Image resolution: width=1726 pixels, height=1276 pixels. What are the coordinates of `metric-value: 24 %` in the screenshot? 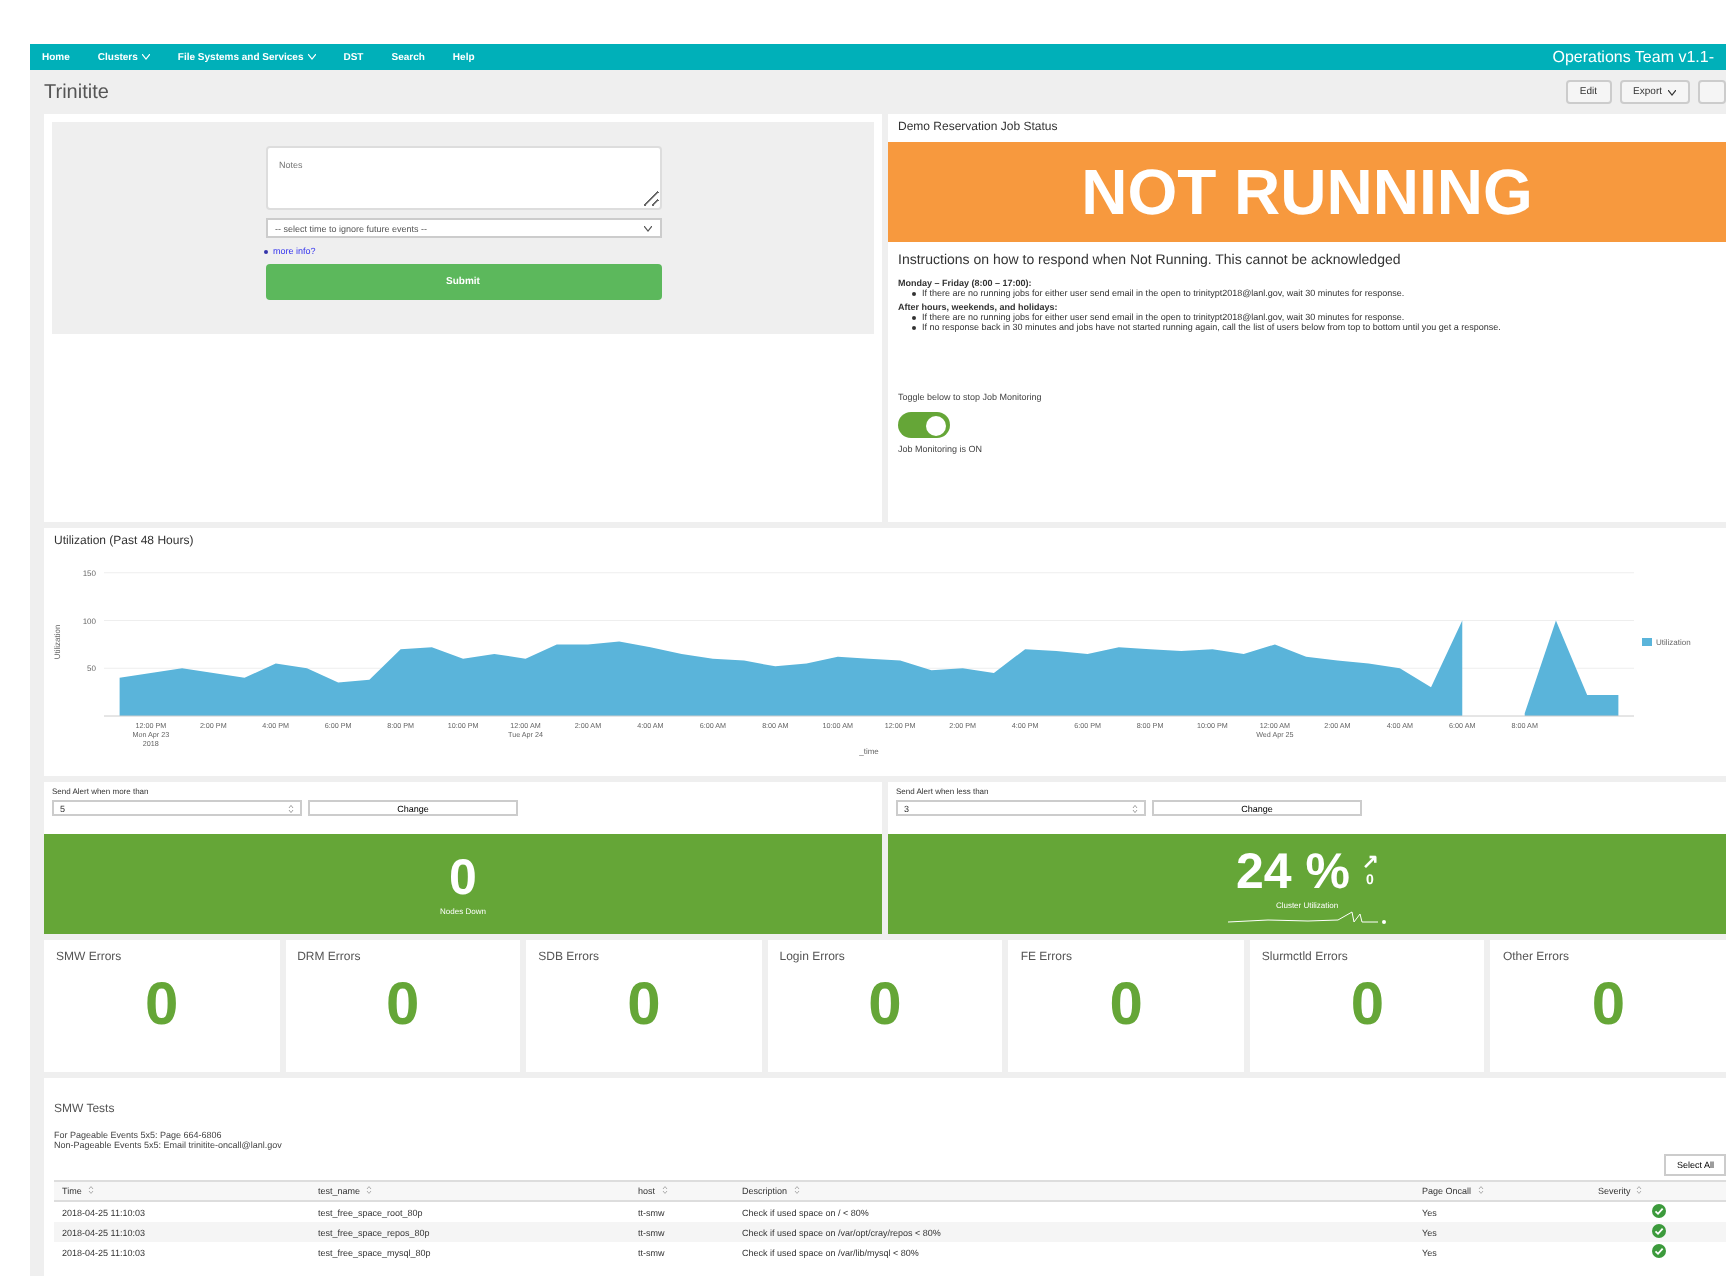 It's located at (1293, 872).